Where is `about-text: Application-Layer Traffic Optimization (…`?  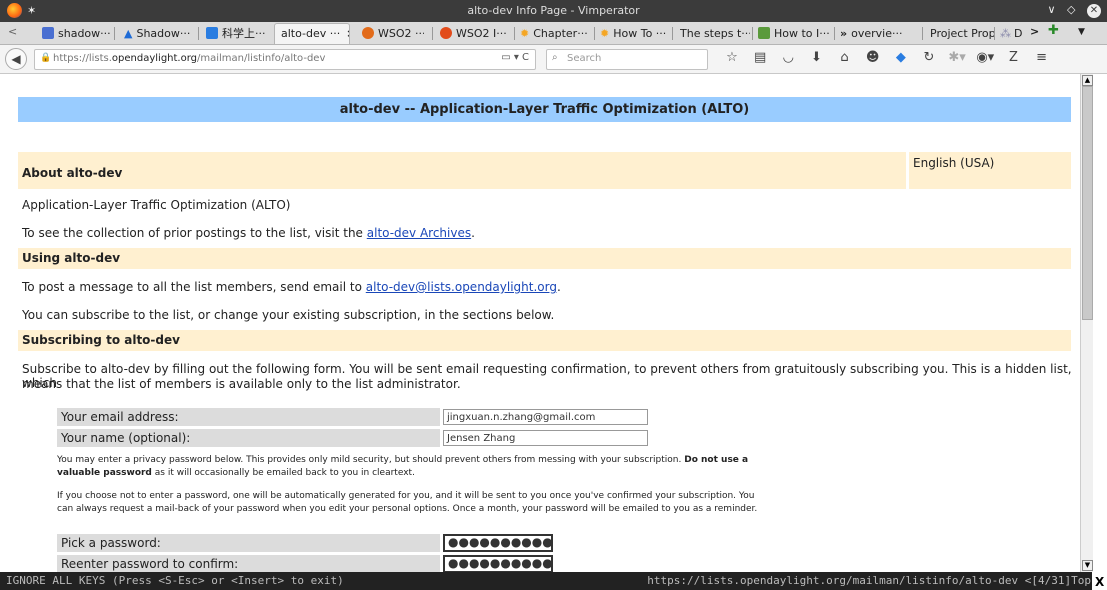 about-text: Application-Layer Traffic Optimization (… is located at coordinates (156, 205).